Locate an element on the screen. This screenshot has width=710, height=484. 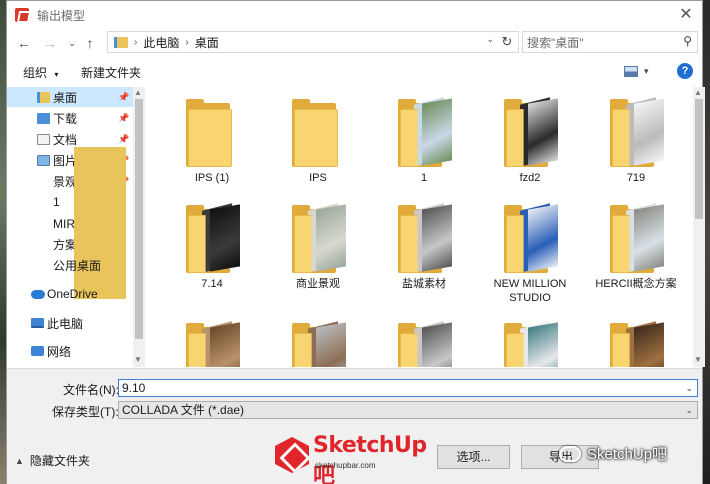
organize-label: 组织 is located at coordinates (35, 73).